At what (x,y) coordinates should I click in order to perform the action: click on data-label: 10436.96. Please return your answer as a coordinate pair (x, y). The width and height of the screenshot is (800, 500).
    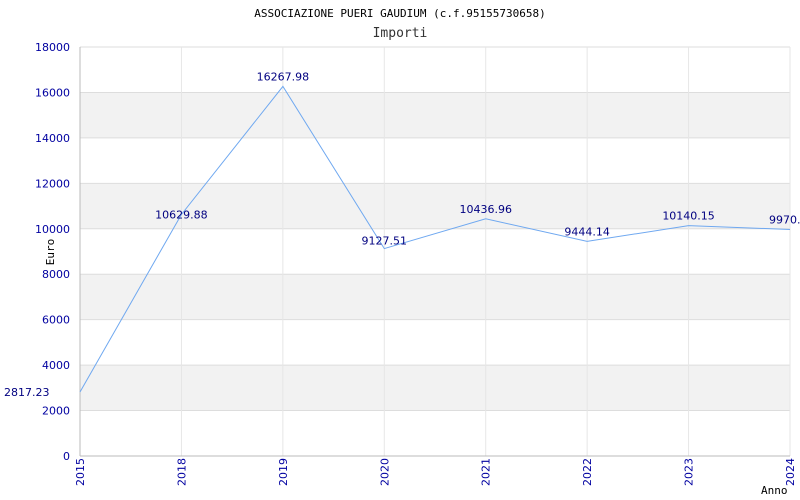
    Looking at the image, I should click on (485, 209).